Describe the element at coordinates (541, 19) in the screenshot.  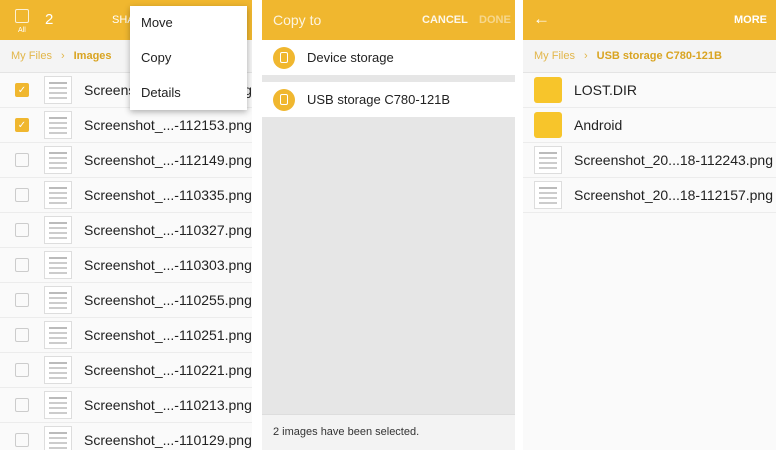
I see `back-arrow-icon: ←` at that location.